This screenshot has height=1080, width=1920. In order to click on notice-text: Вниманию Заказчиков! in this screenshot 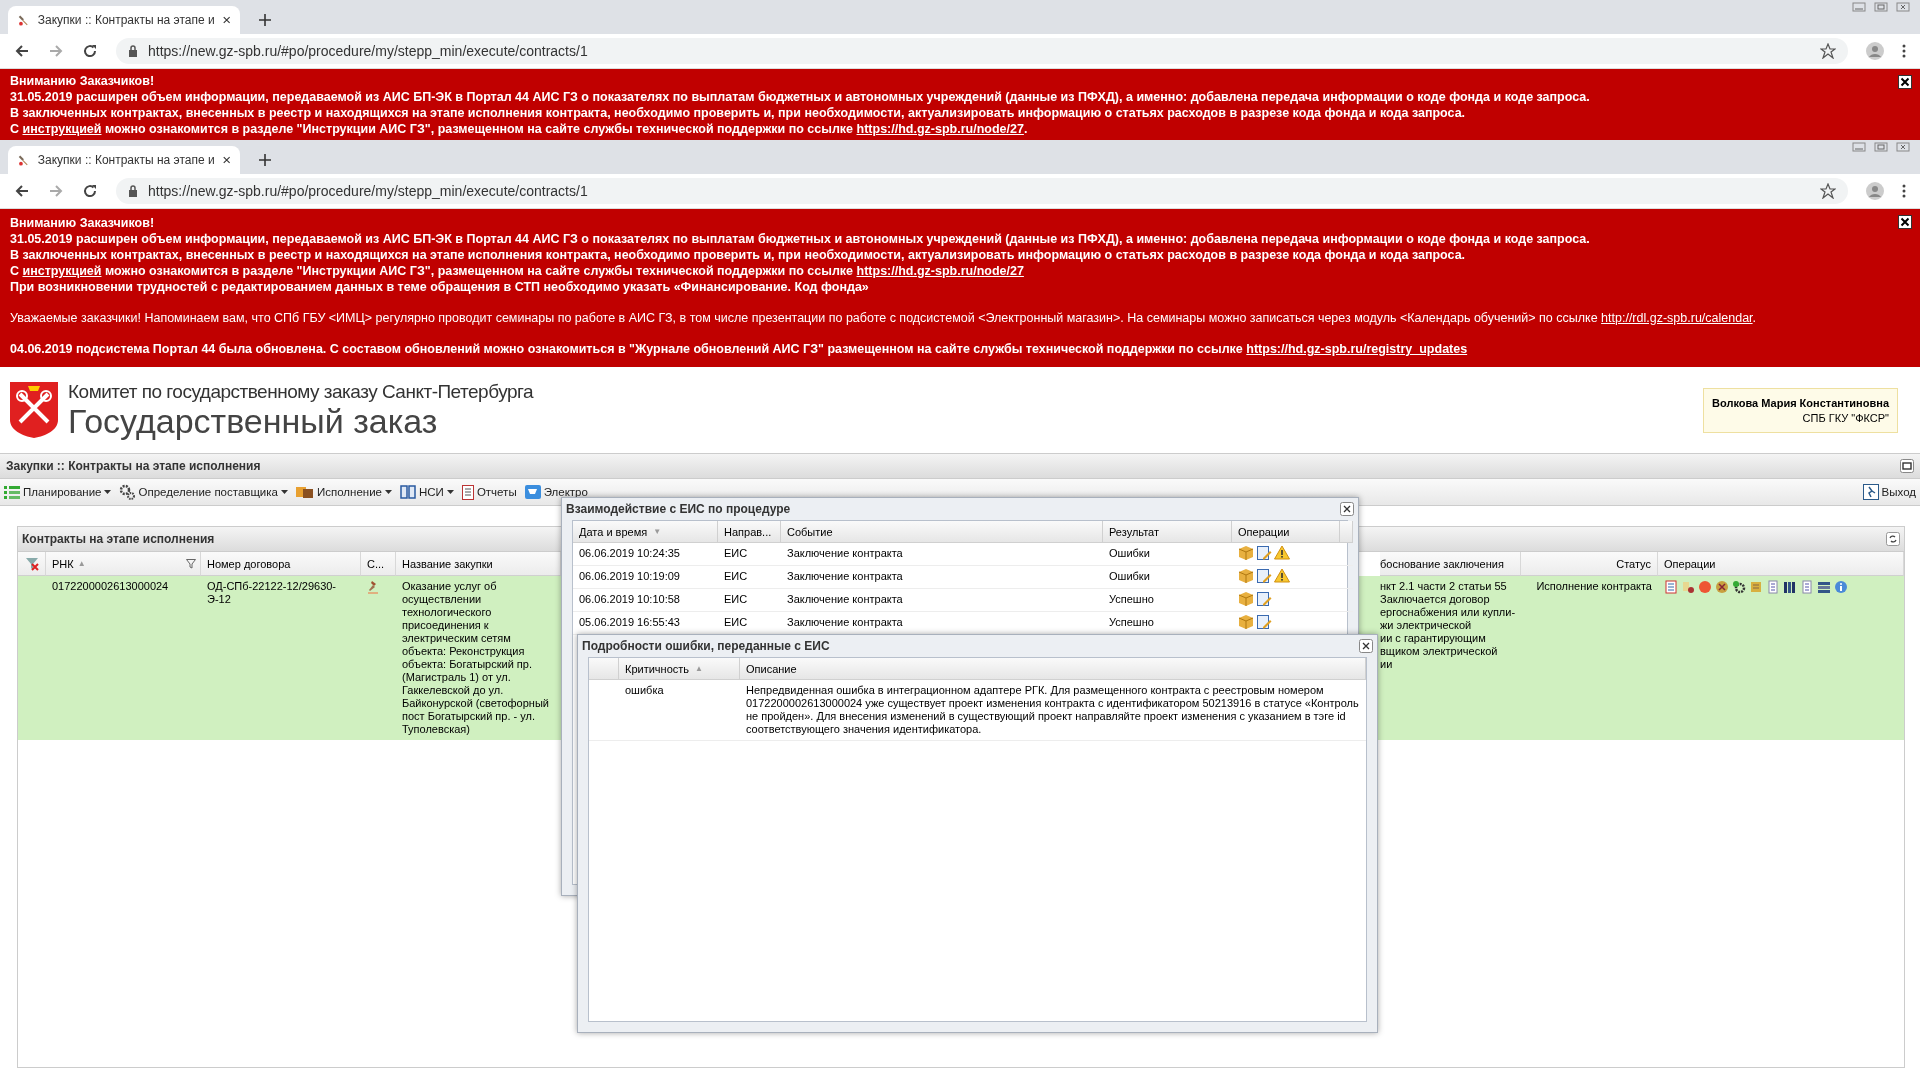, I will do `click(83, 223)`.